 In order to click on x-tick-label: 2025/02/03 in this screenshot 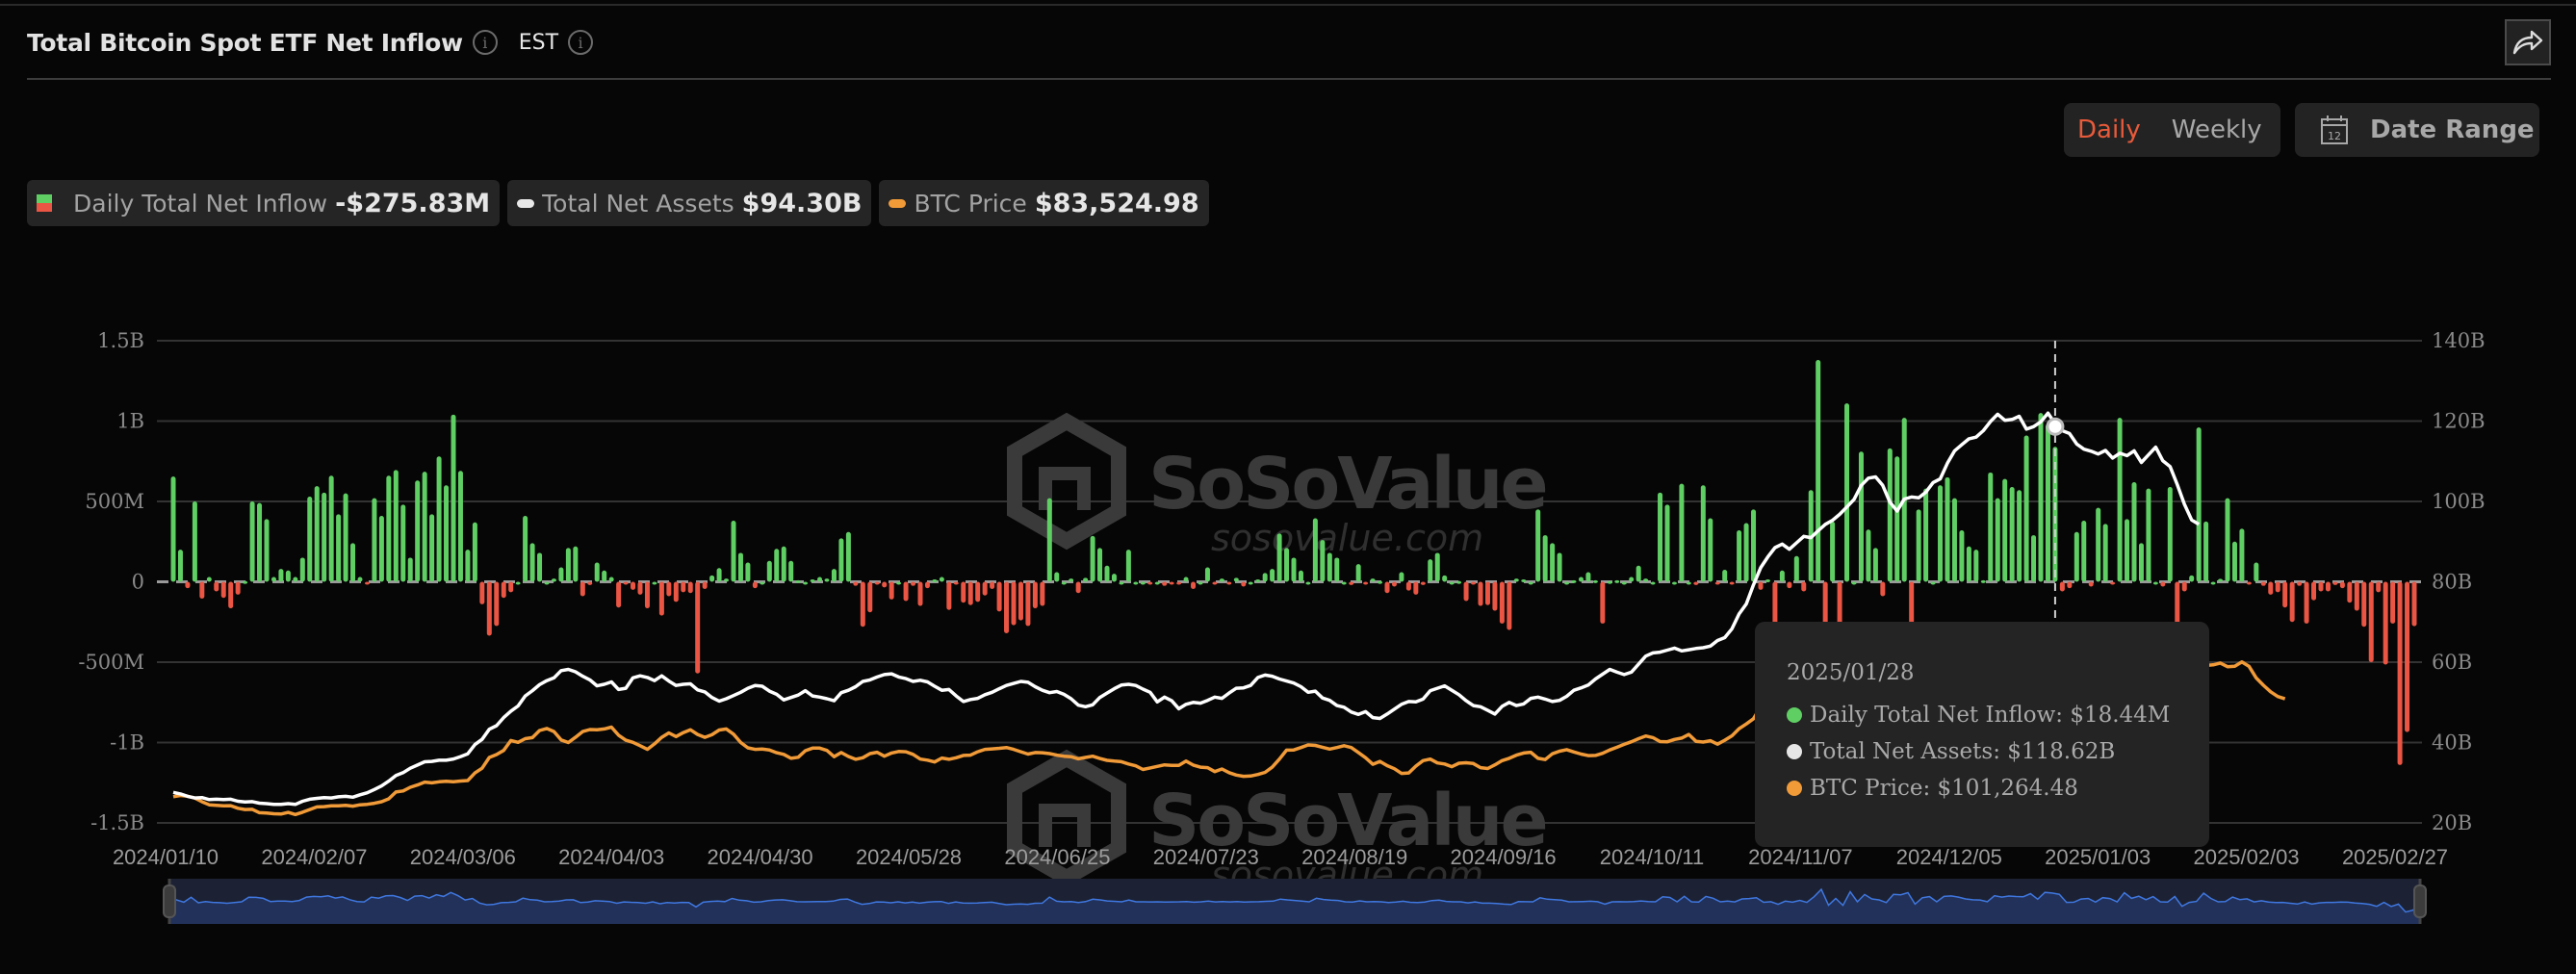, I will do `click(2247, 857)`.